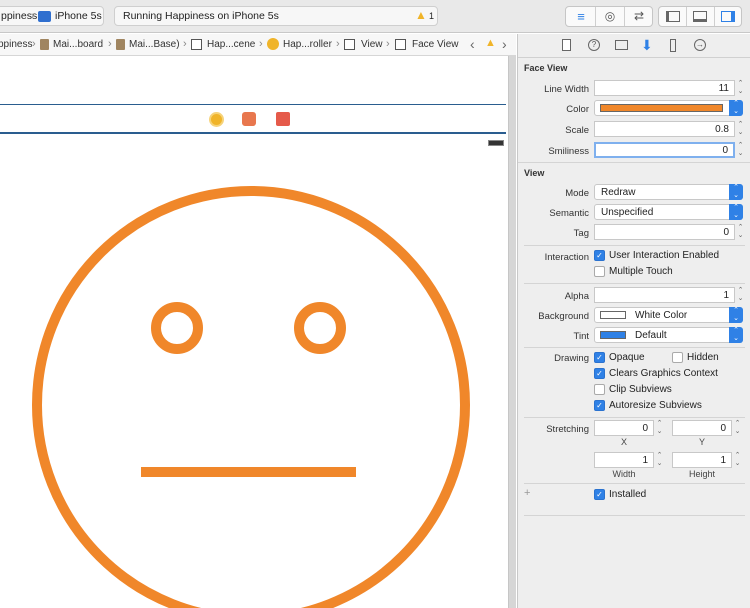  Describe the element at coordinates (700, 45) in the screenshot. I see `connections-inspector-icon: →` at that location.